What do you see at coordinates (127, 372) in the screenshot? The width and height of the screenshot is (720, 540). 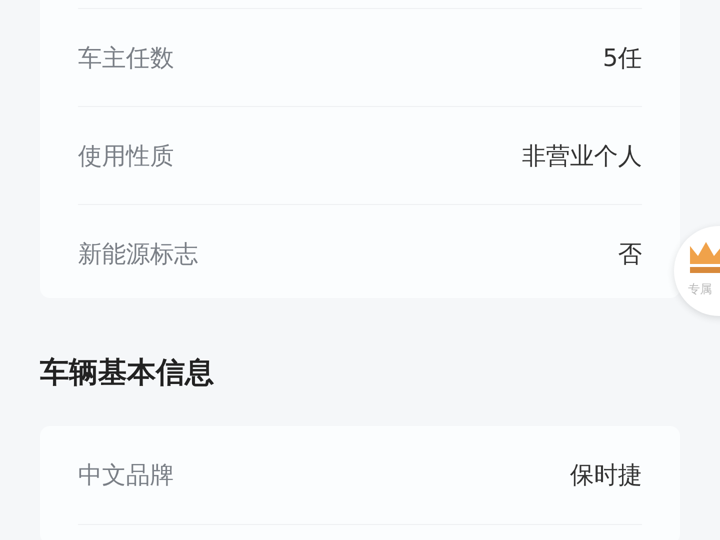 I see `section-title: 车辆基本信息` at bounding box center [127, 372].